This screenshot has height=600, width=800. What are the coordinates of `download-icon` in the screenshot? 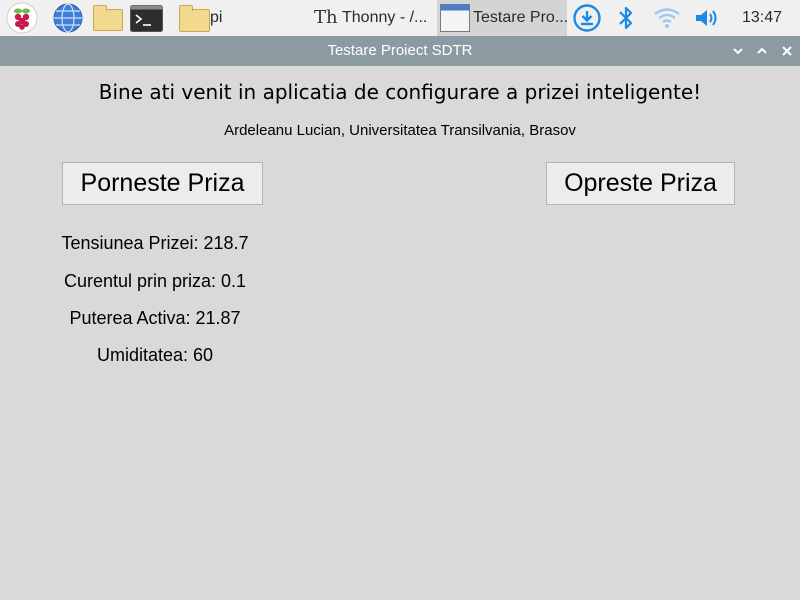 It's located at (587, 18).